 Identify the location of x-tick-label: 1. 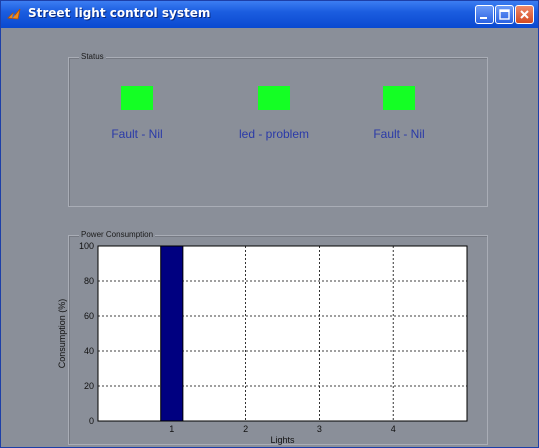
(171, 429).